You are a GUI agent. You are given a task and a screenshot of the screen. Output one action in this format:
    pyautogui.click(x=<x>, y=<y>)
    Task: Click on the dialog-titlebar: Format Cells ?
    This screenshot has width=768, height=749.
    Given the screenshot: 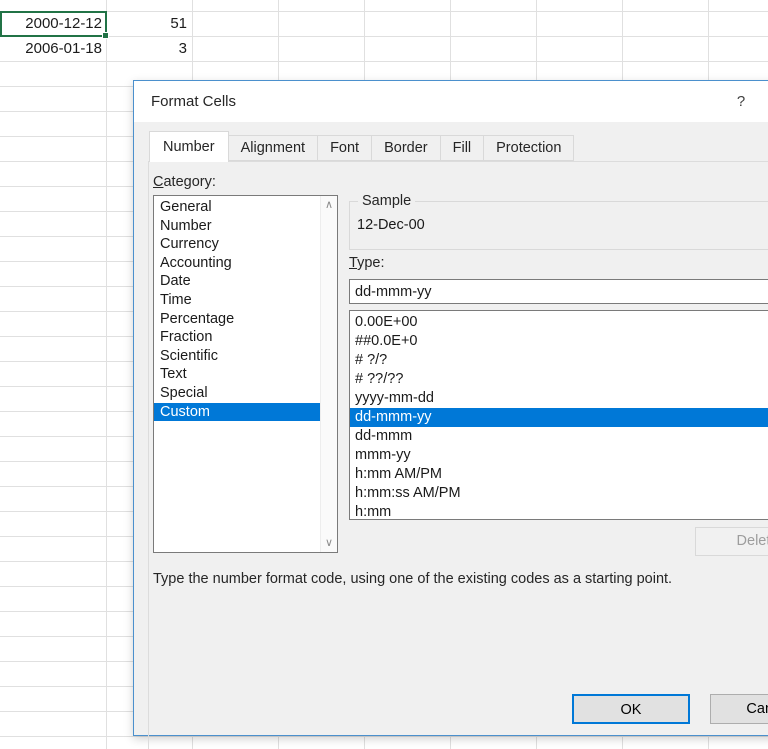 What is the action you would take?
    pyautogui.click(x=451, y=101)
    